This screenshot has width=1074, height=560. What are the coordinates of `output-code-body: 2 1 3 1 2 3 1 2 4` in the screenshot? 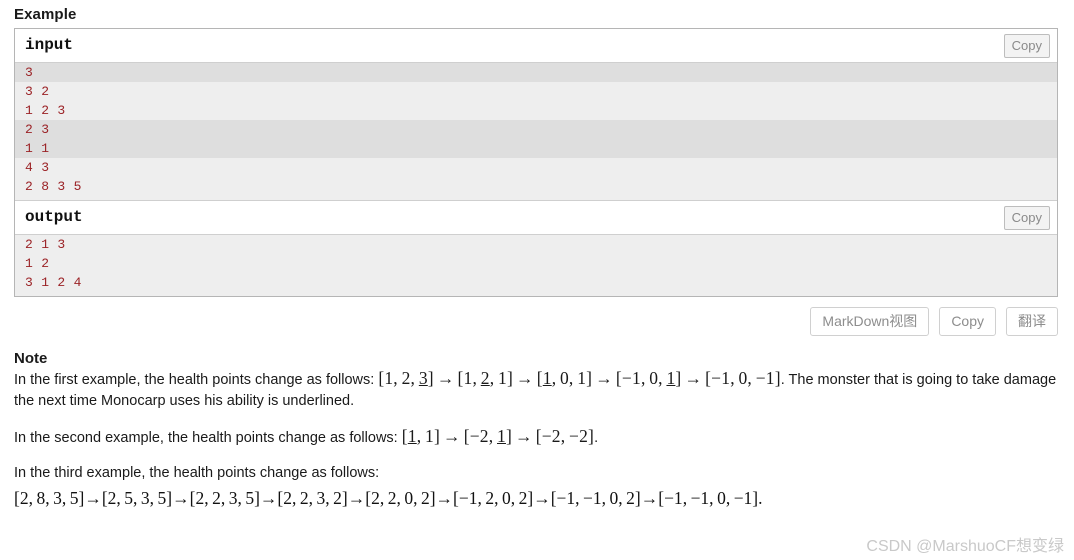 It's located at (536, 265).